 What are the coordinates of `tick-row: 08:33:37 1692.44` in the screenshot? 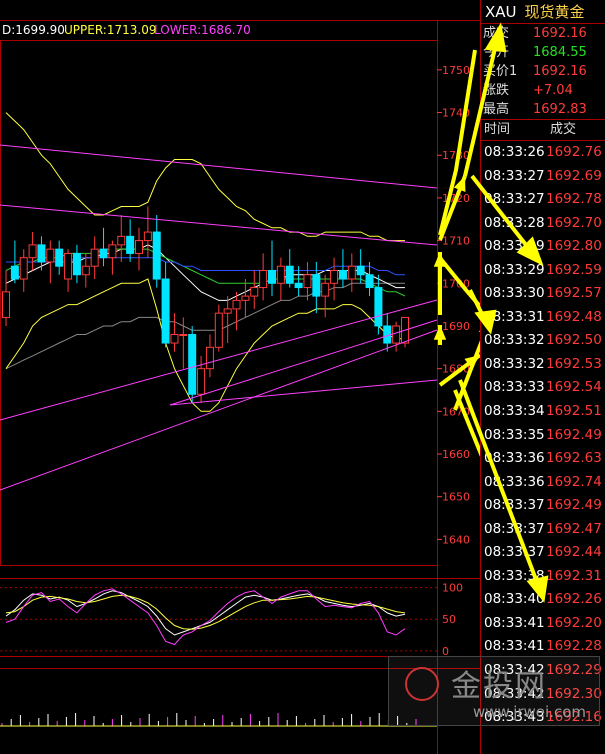 It's located at (543, 553).